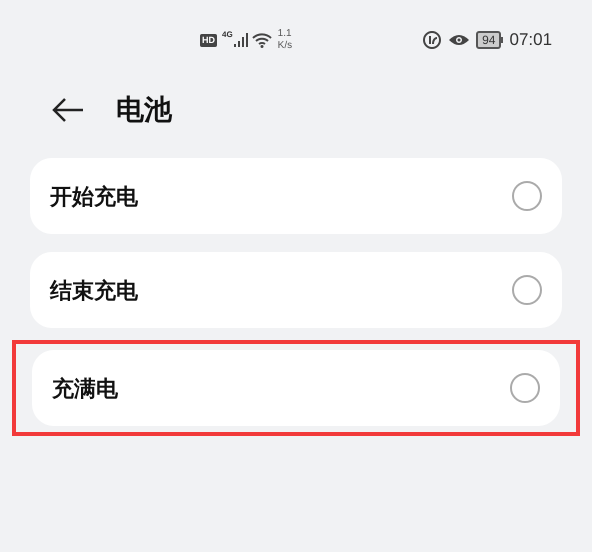 The image size is (592, 552). What do you see at coordinates (227, 35) in the screenshot?
I see `network-type: 4G` at bounding box center [227, 35].